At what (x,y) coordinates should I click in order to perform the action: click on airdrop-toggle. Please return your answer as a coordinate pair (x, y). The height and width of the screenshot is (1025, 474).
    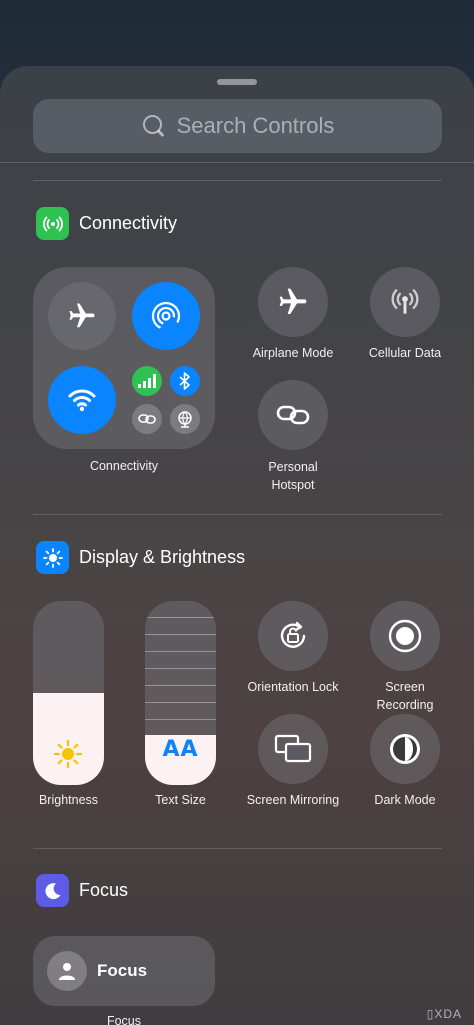
    Looking at the image, I should click on (166, 316).